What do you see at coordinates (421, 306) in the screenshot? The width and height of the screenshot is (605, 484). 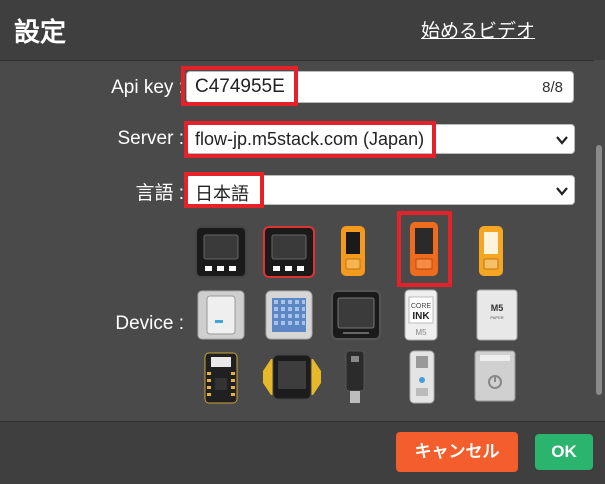 I see `svg-text: CORE` at bounding box center [421, 306].